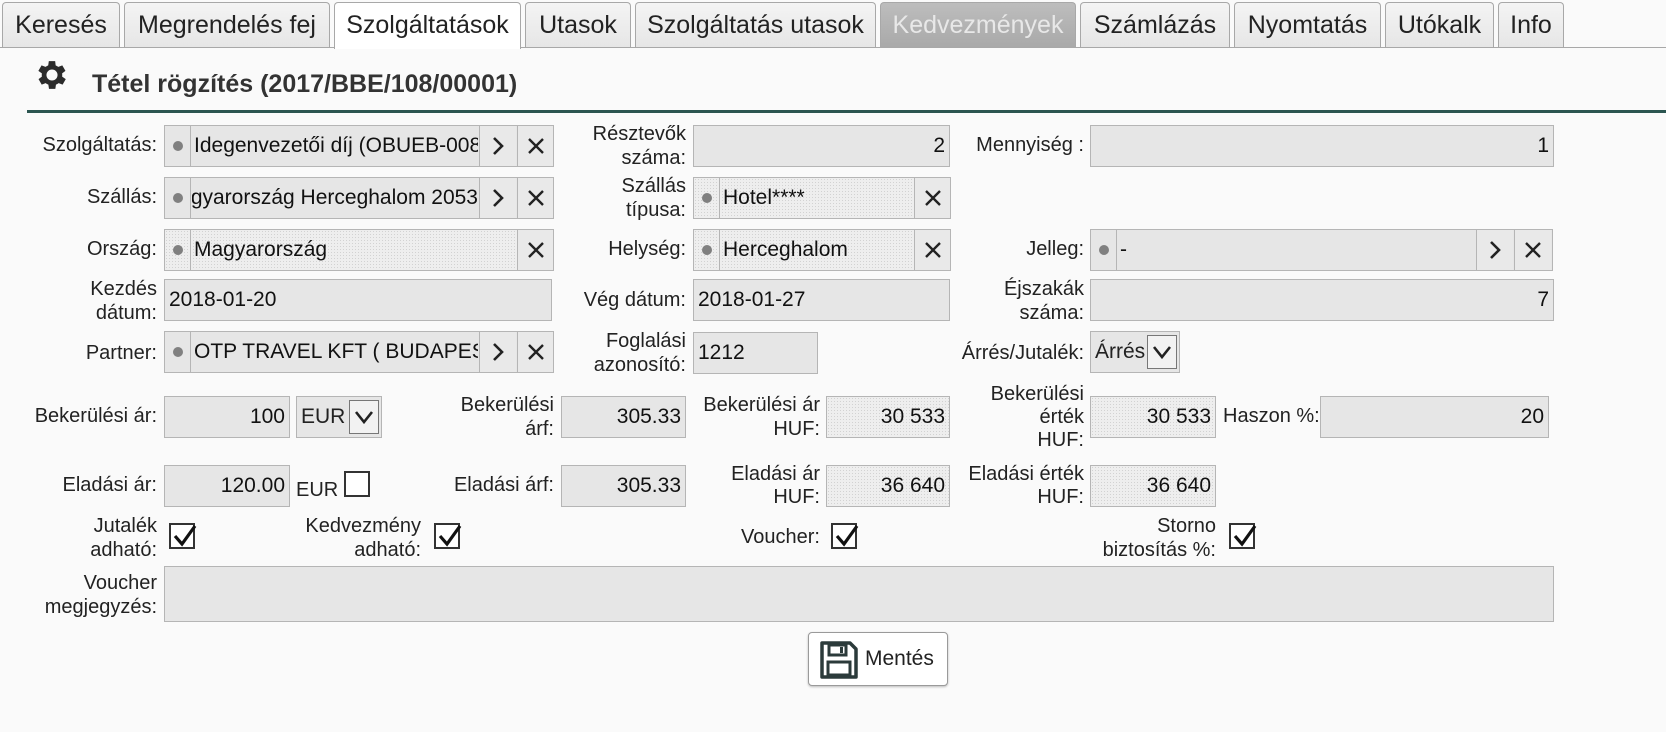 The height and width of the screenshot is (732, 1666). I want to click on orszag-clear-button, so click(535, 250).